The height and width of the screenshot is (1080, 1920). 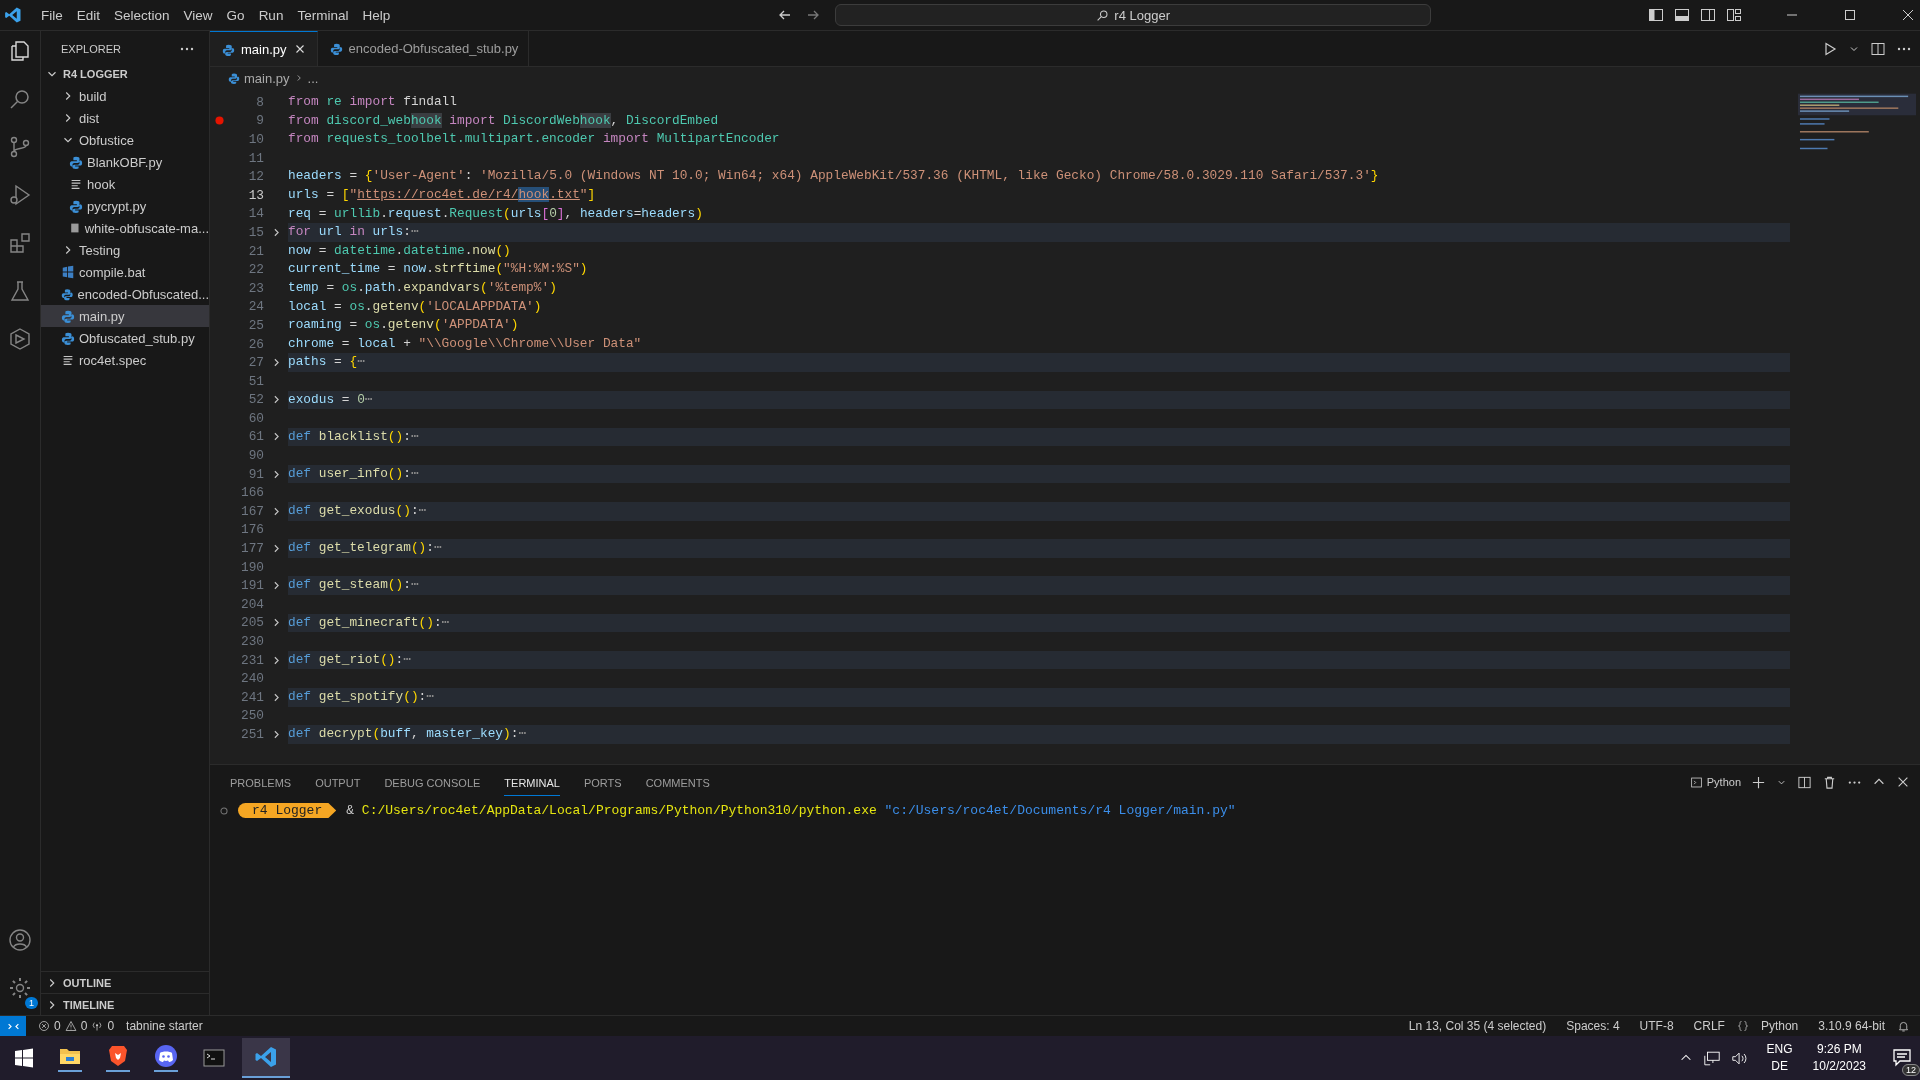 I want to click on sidebar-layout-icon, so click(x=1656, y=15).